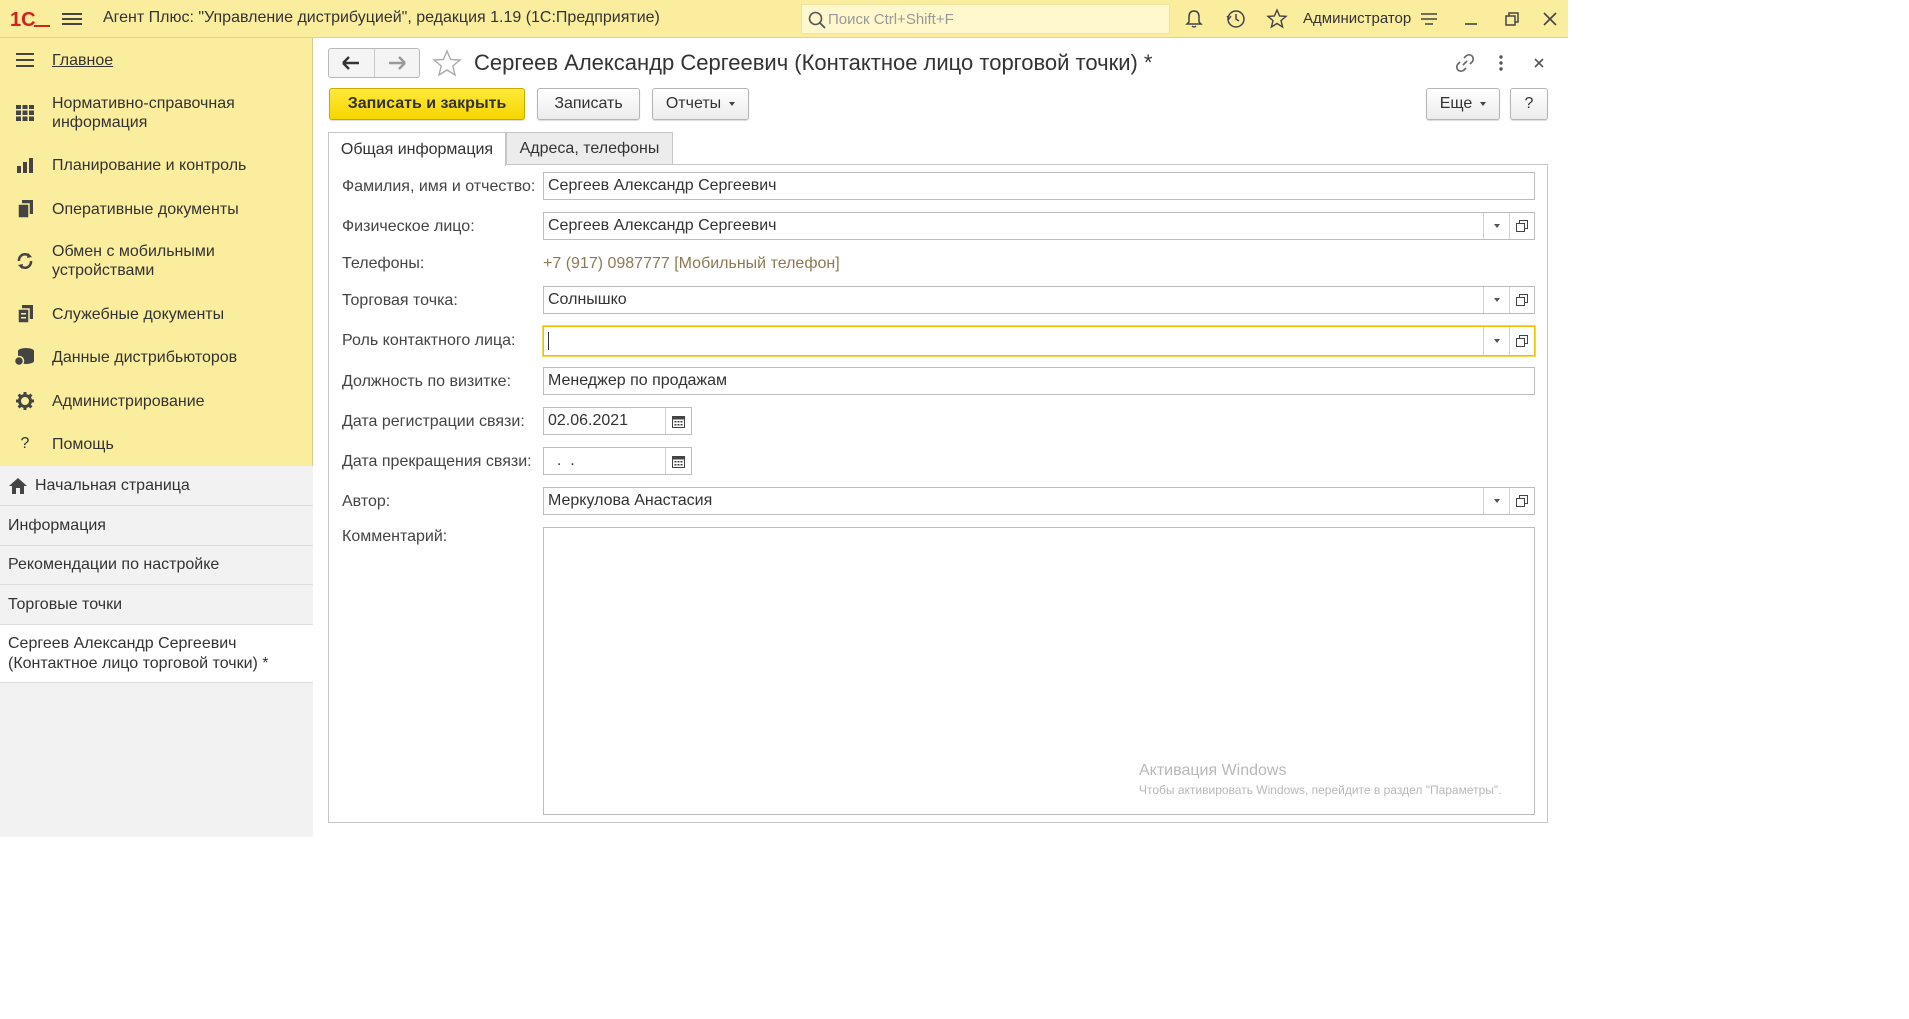  What do you see at coordinates (1277, 19) in the screenshot?
I see `favorites-star-icon` at bounding box center [1277, 19].